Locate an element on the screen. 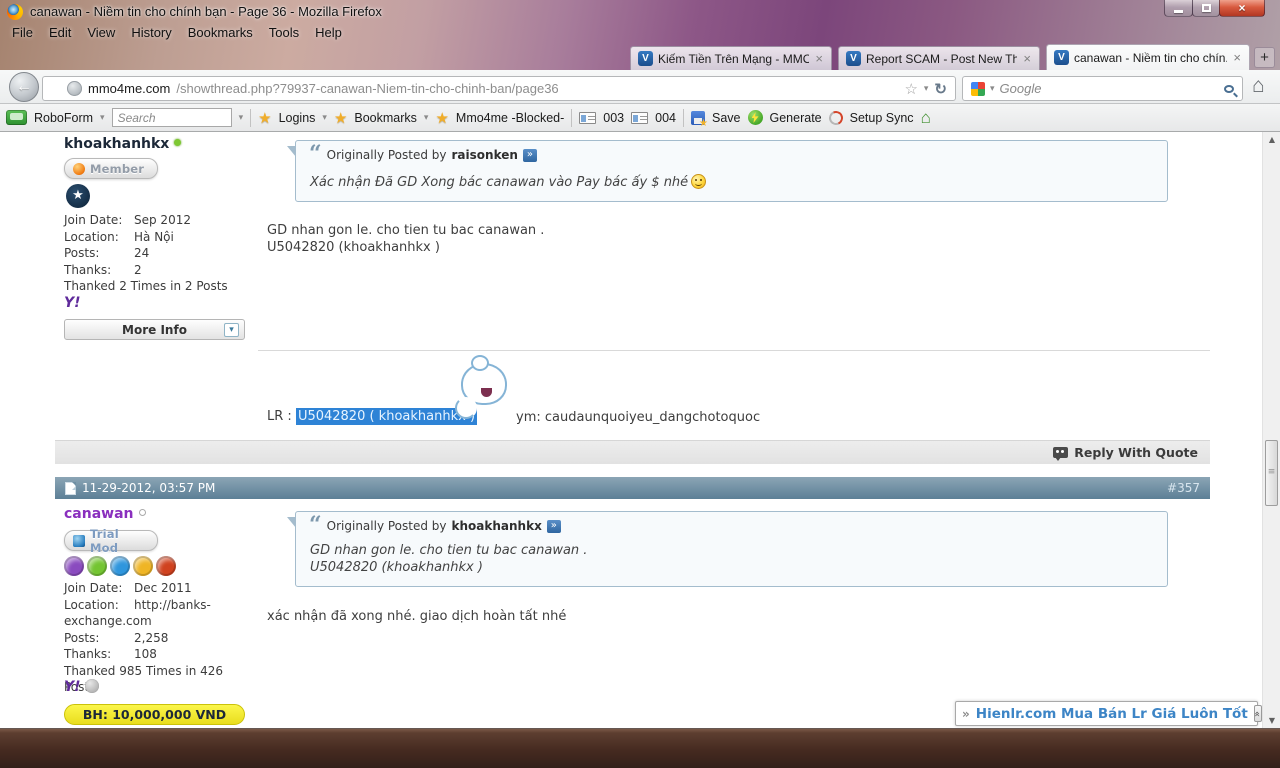 This screenshot has width=1280, height=768. quote-header: “ Originally Posted by raisonken » is located at coordinates (423, 154).